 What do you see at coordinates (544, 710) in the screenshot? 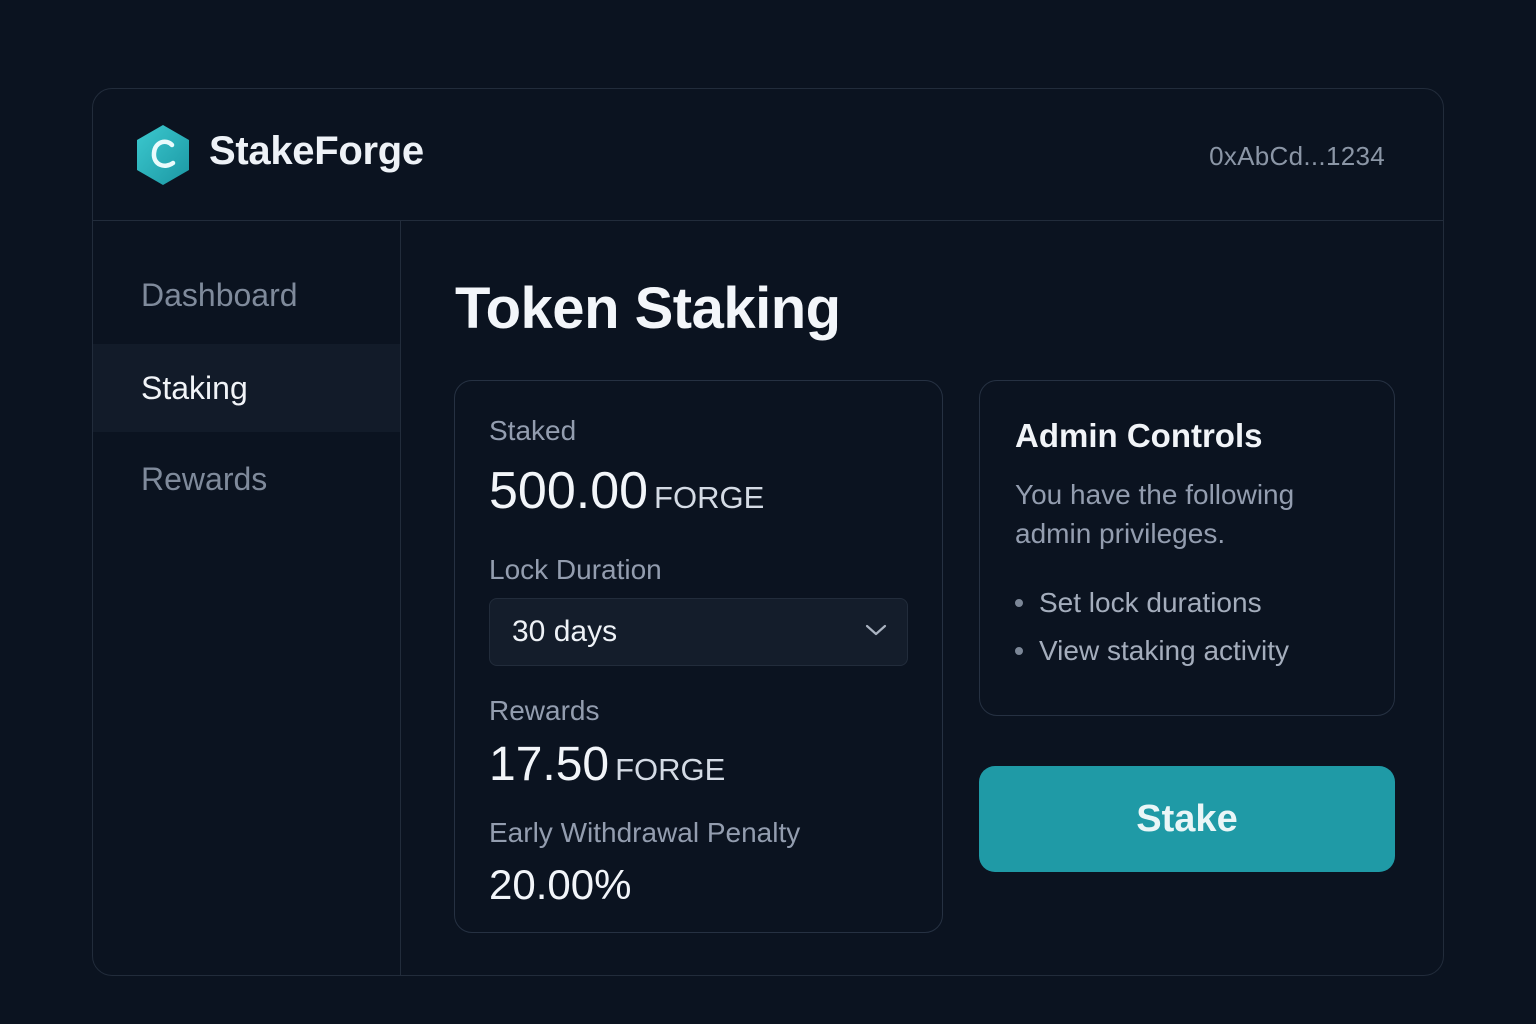
I see `rewards-label: Rewards` at bounding box center [544, 710].